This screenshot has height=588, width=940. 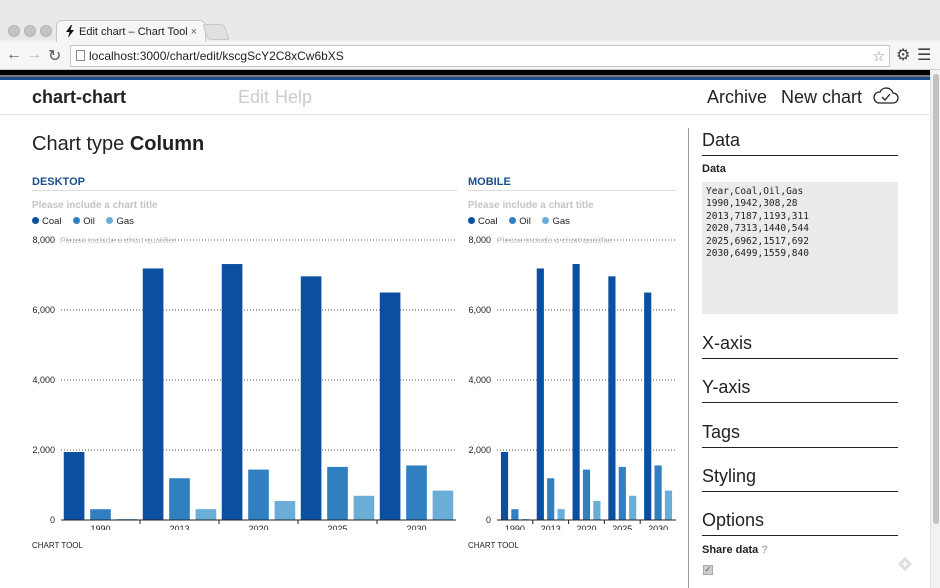 I want to click on share-data-text: Share data, so click(x=730, y=550).